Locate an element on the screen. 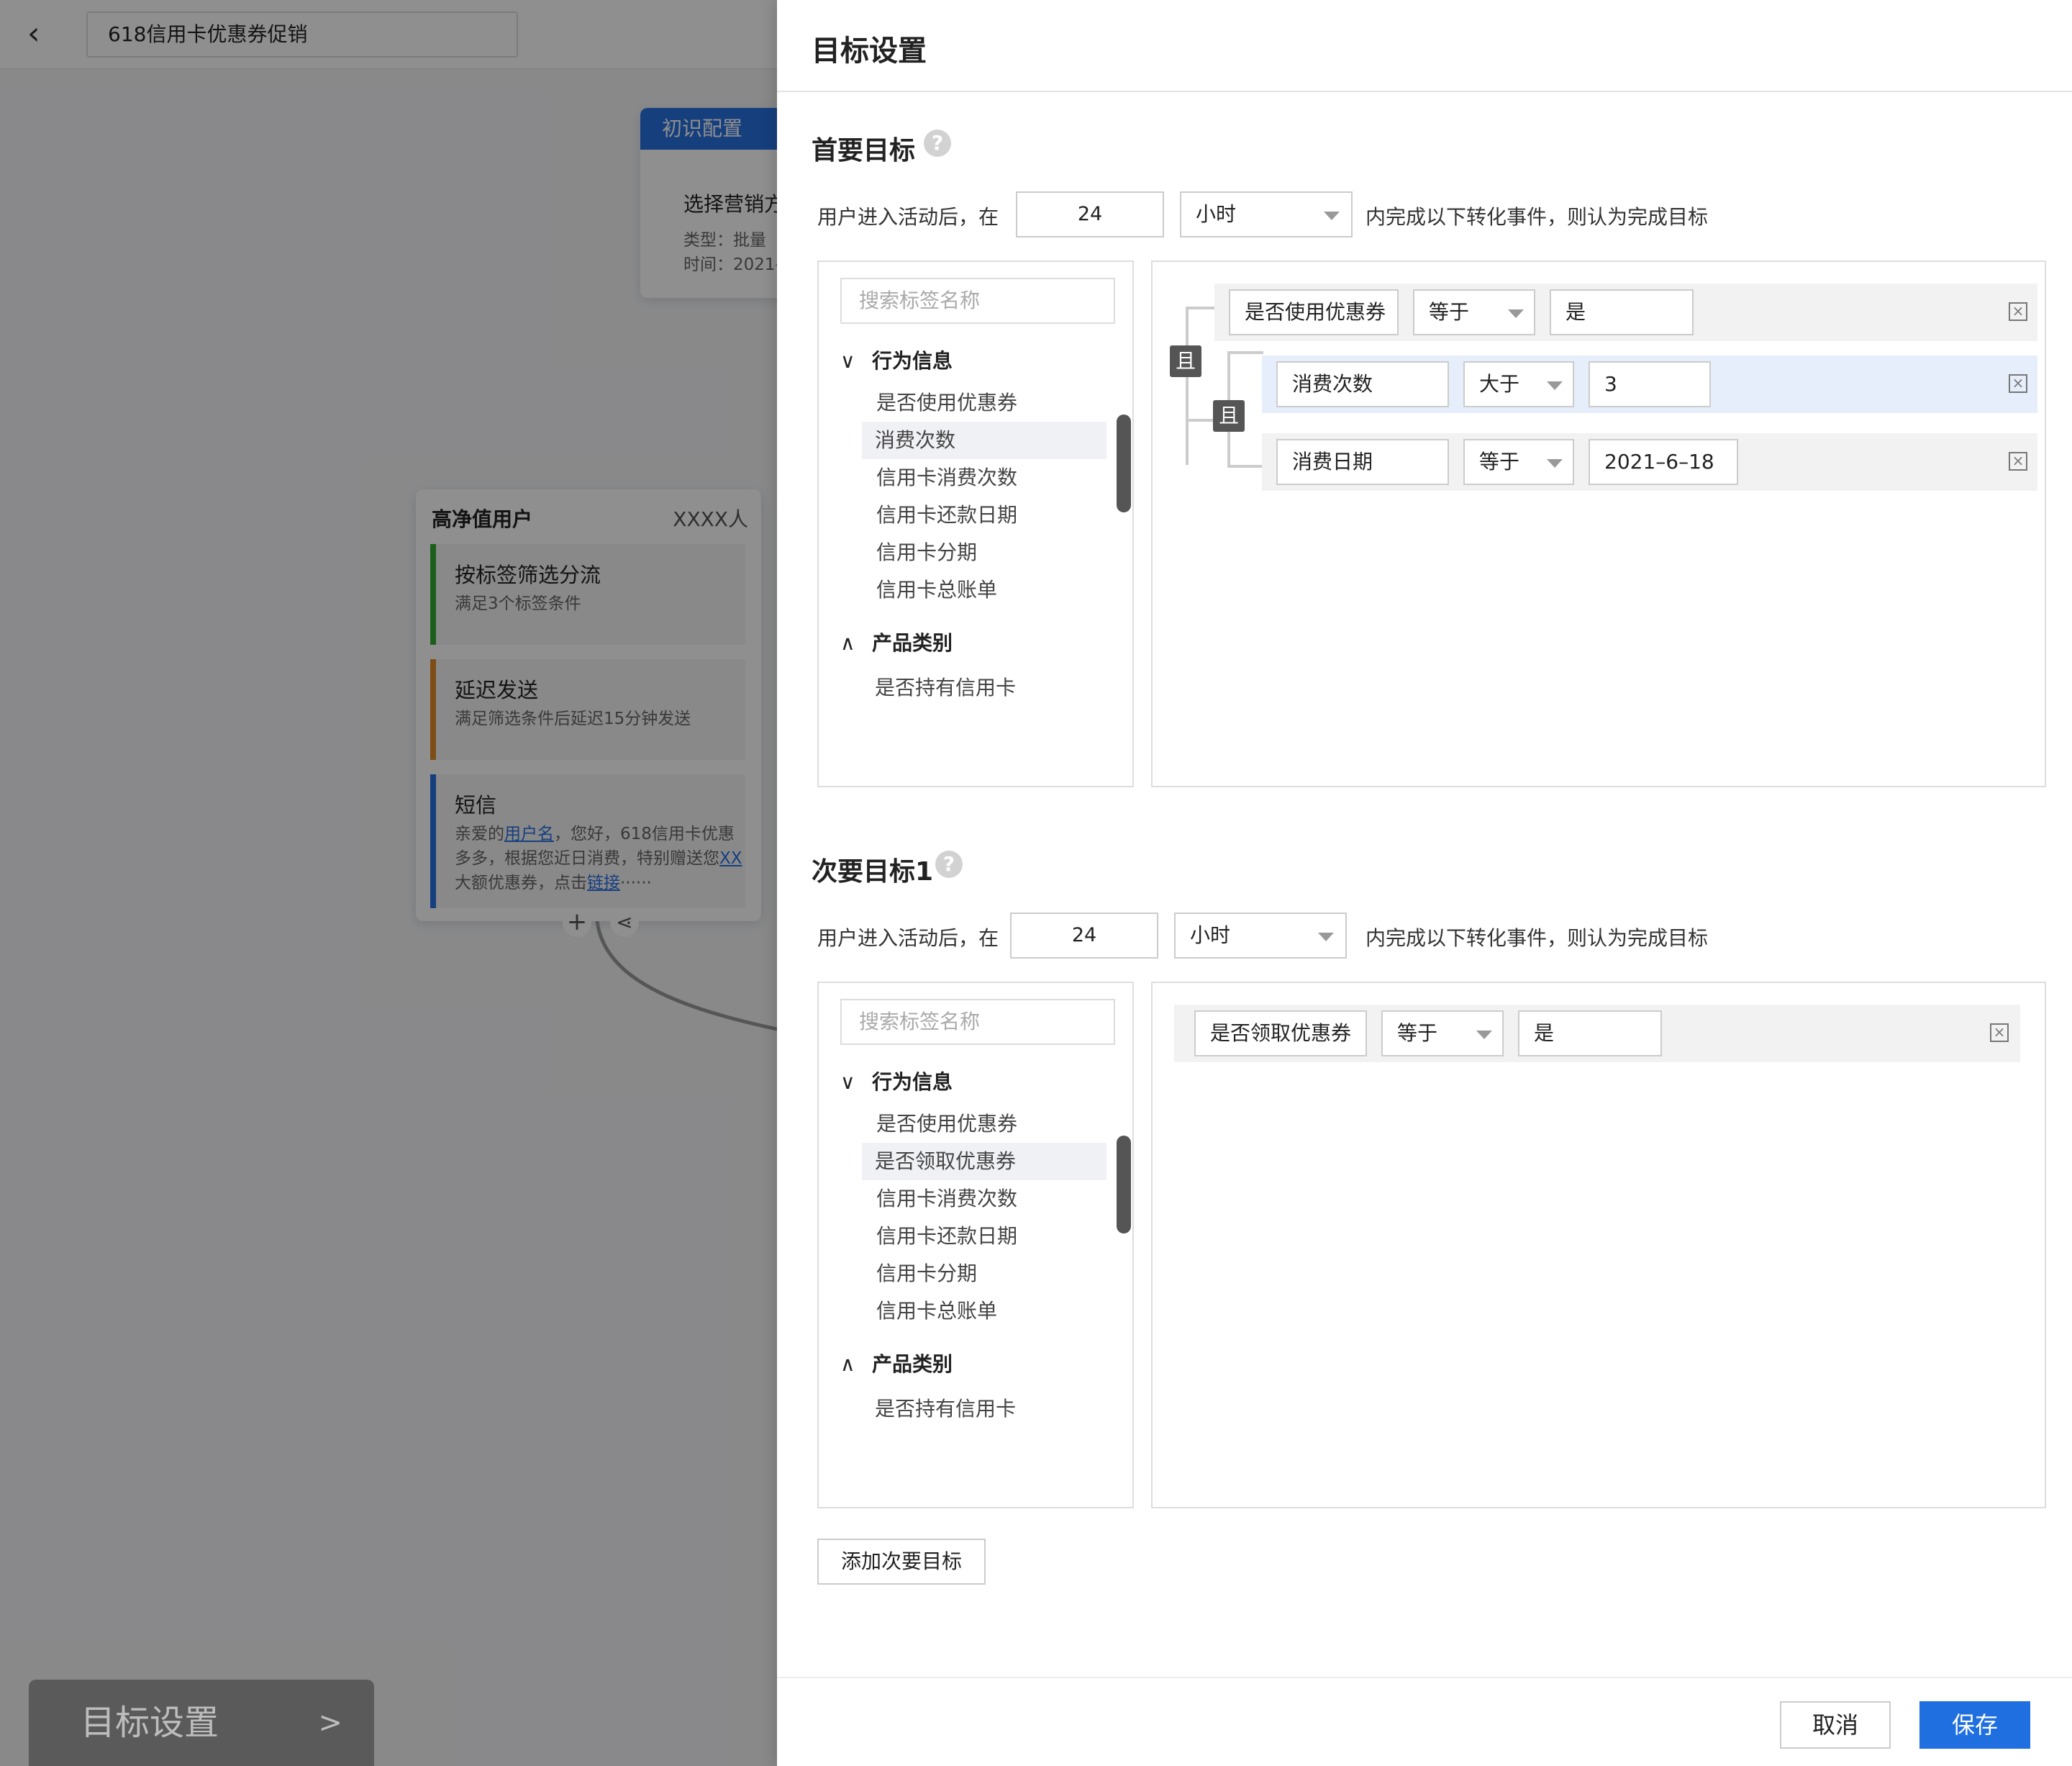  add-secondary-goal-button: 添加次要目标 is located at coordinates (902, 1562).